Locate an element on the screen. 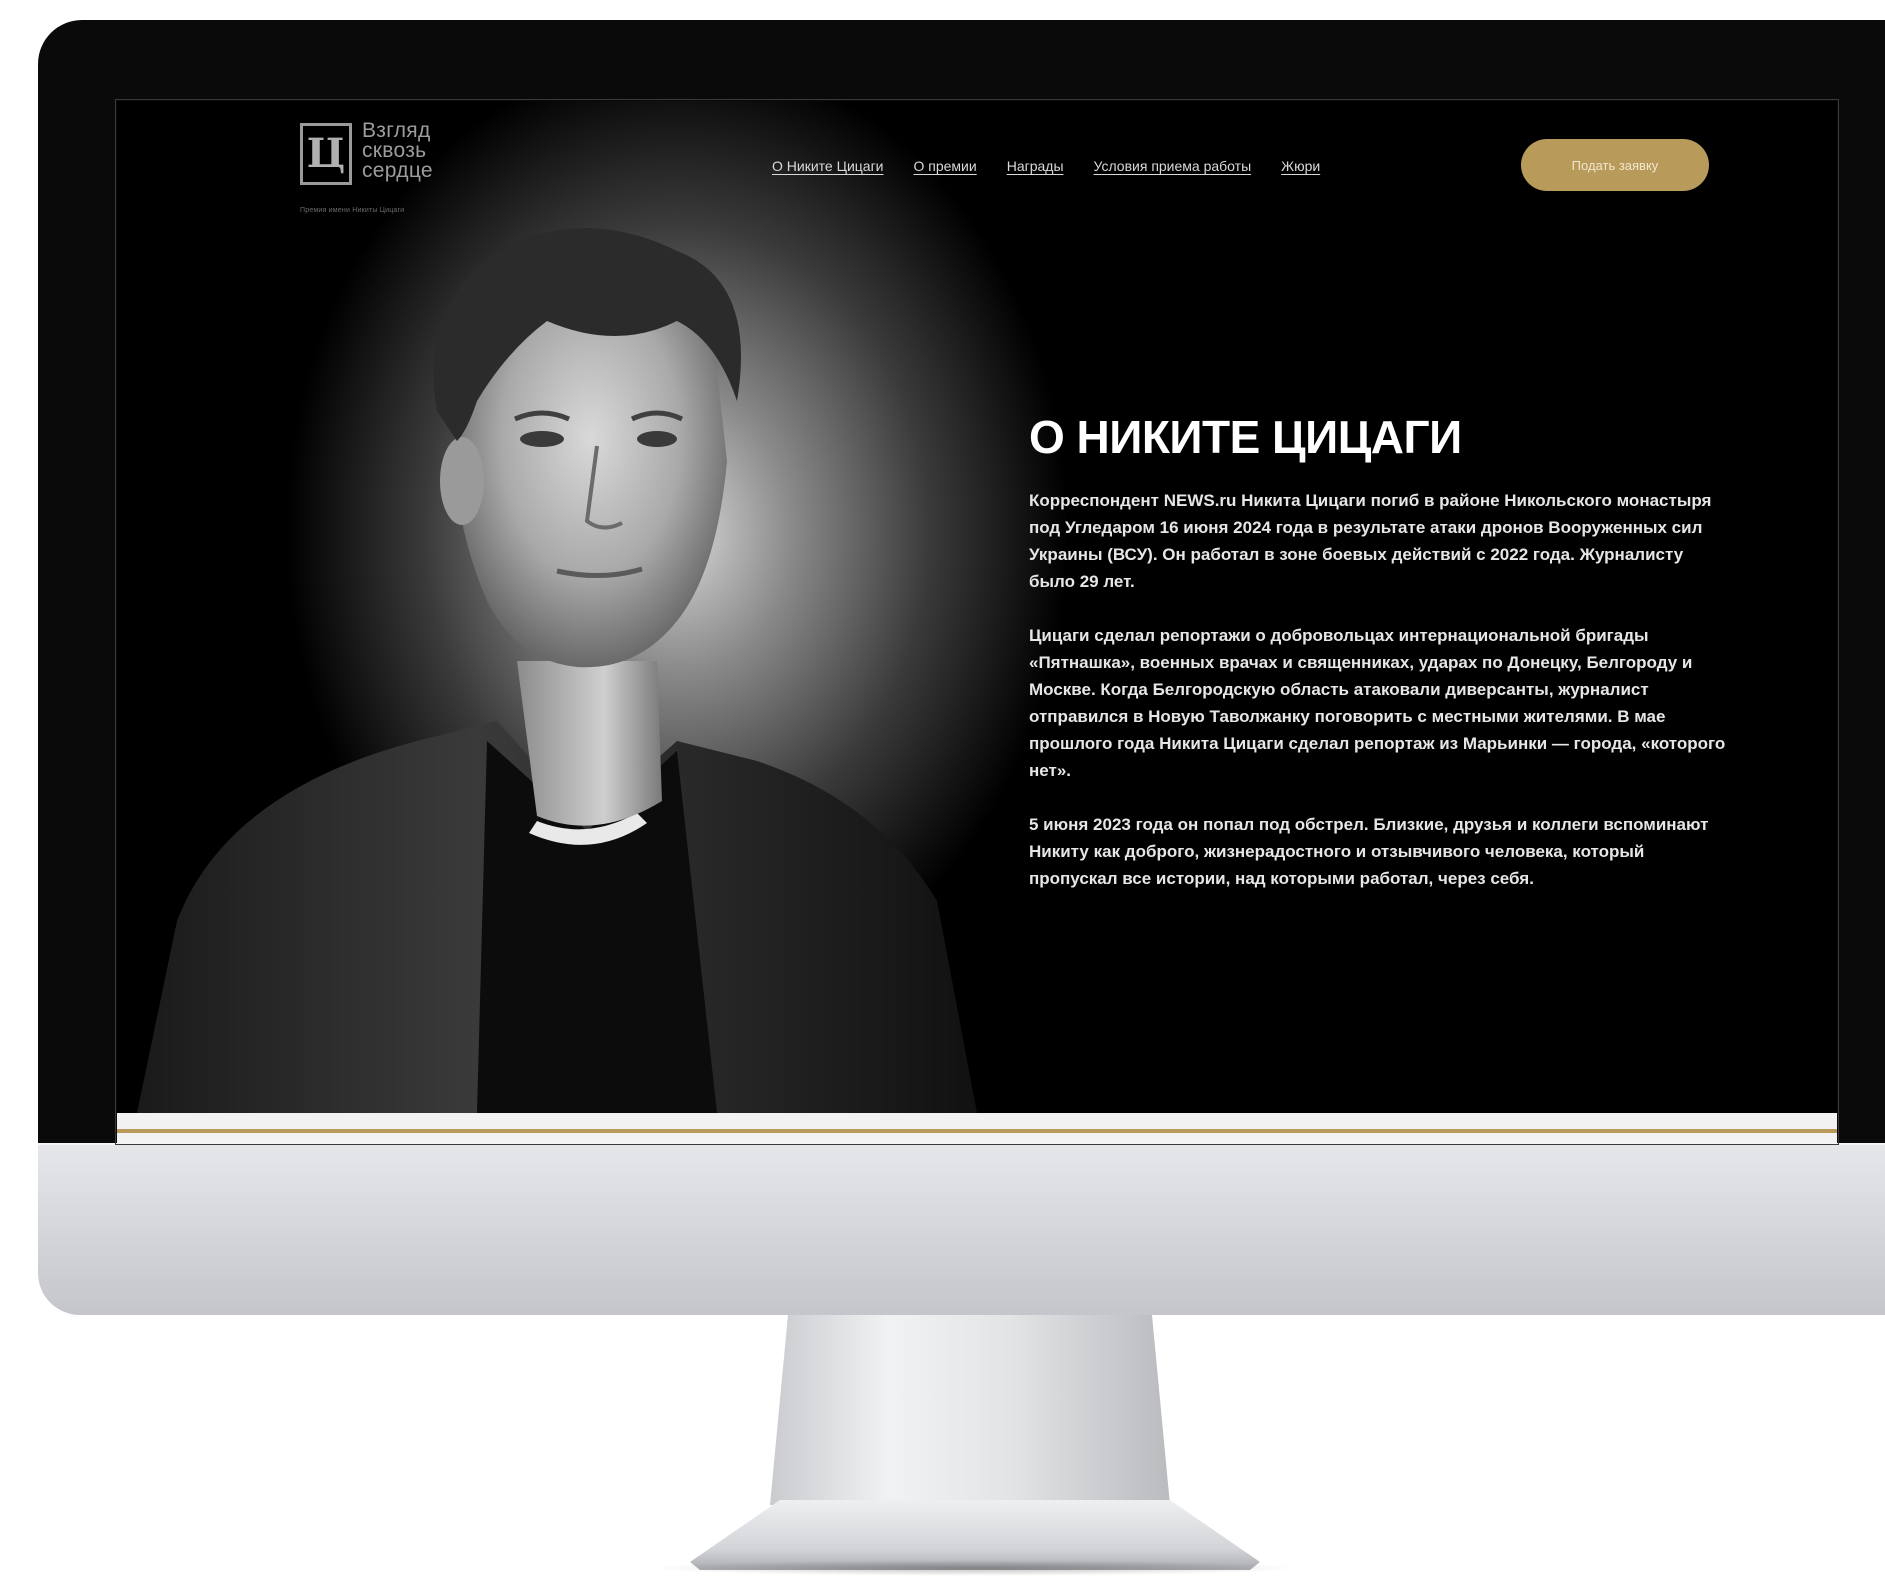 The width and height of the screenshot is (1885, 1576). logo-line-1: Взгляд is located at coordinates (396, 130).